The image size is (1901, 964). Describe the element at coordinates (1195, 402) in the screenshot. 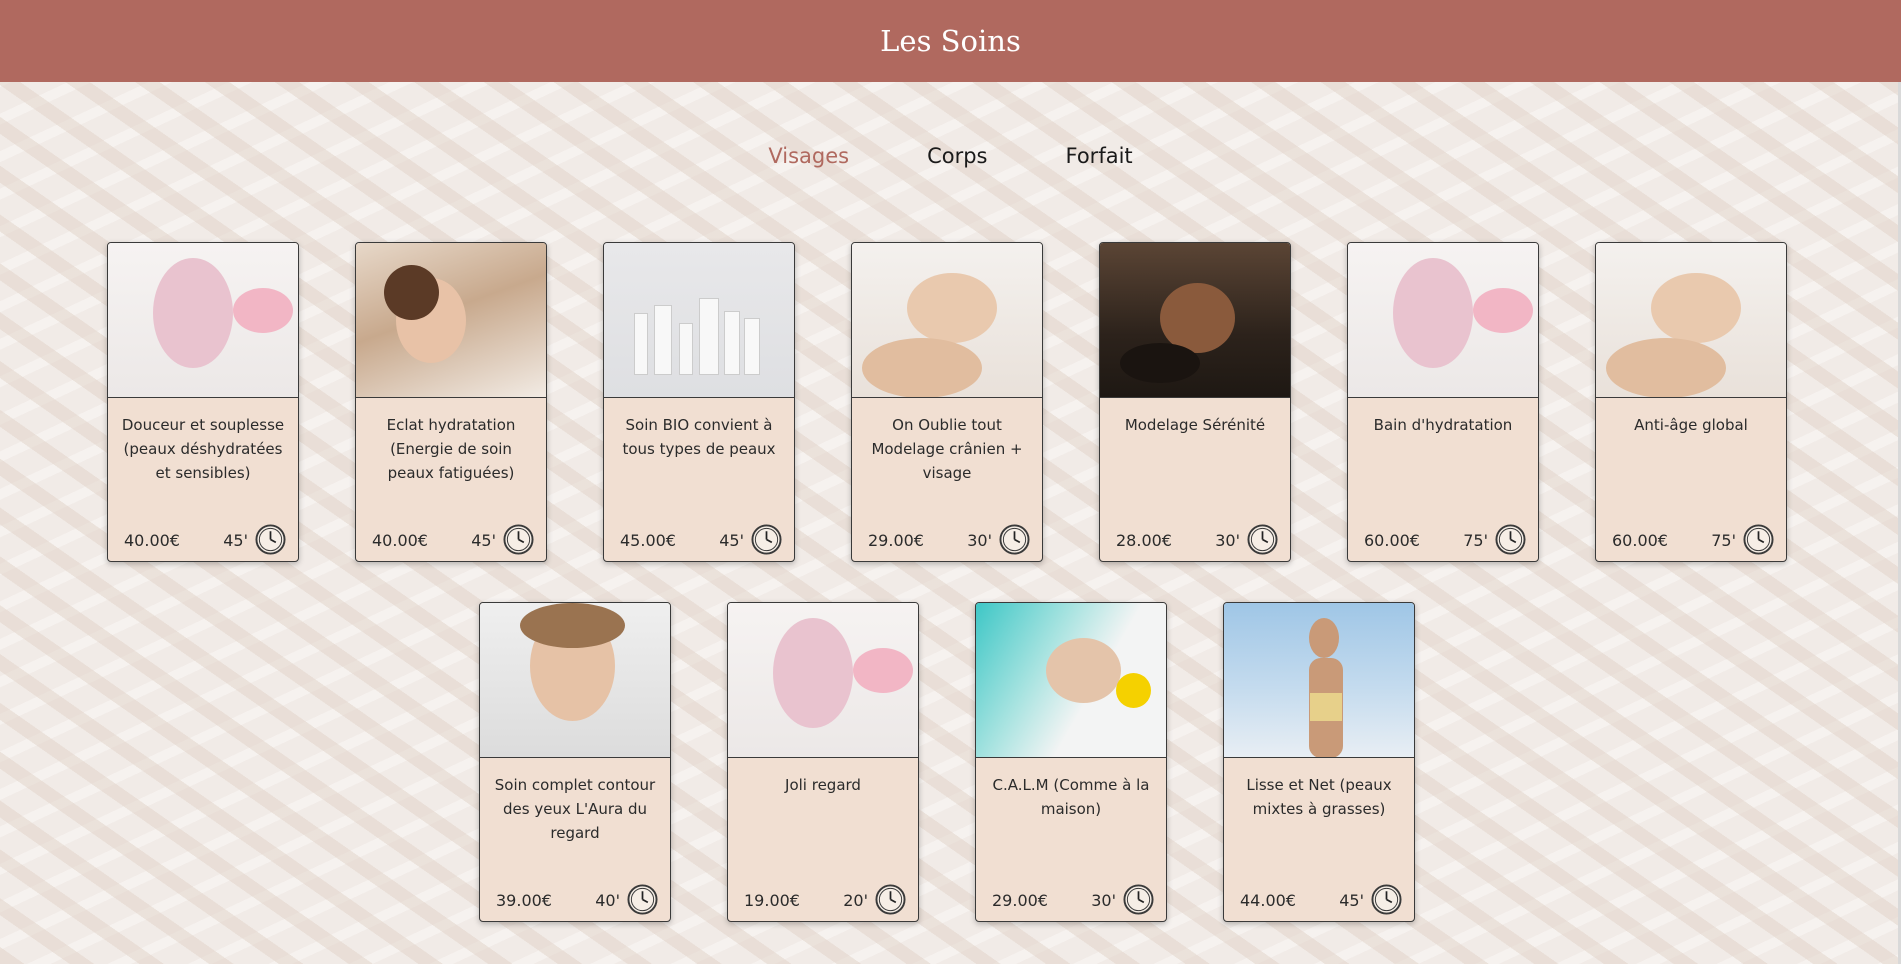

I see `service-card: Modelage Sérénité 28.00€ 30'` at that location.